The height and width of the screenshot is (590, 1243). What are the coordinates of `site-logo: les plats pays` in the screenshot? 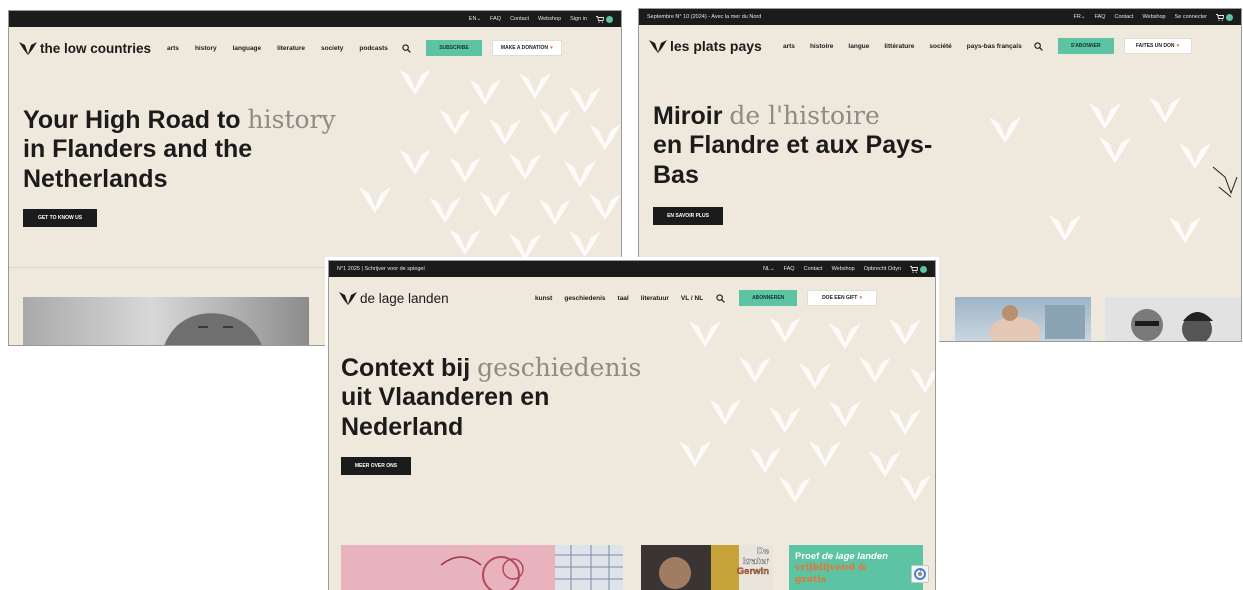 It's located at (713, 46).